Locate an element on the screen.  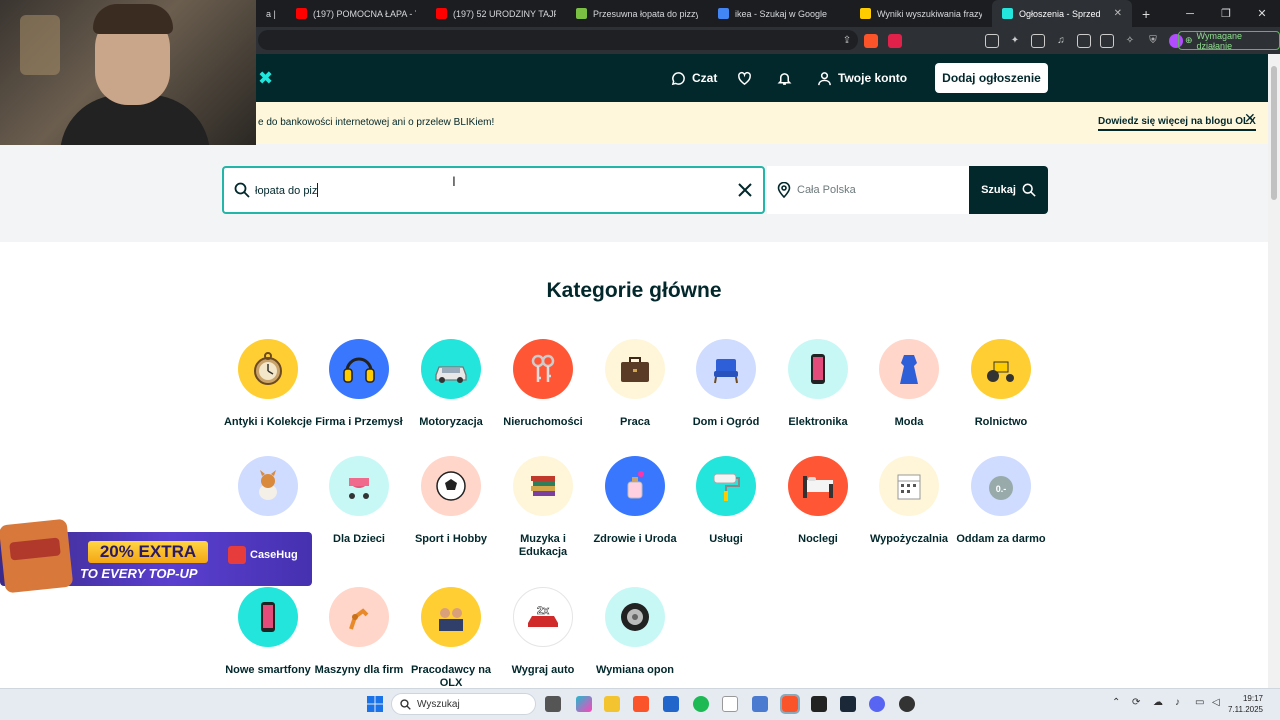
browser-tab: (197) 52 URODZINY TAJFUNA is located at coordinates (496, 13).